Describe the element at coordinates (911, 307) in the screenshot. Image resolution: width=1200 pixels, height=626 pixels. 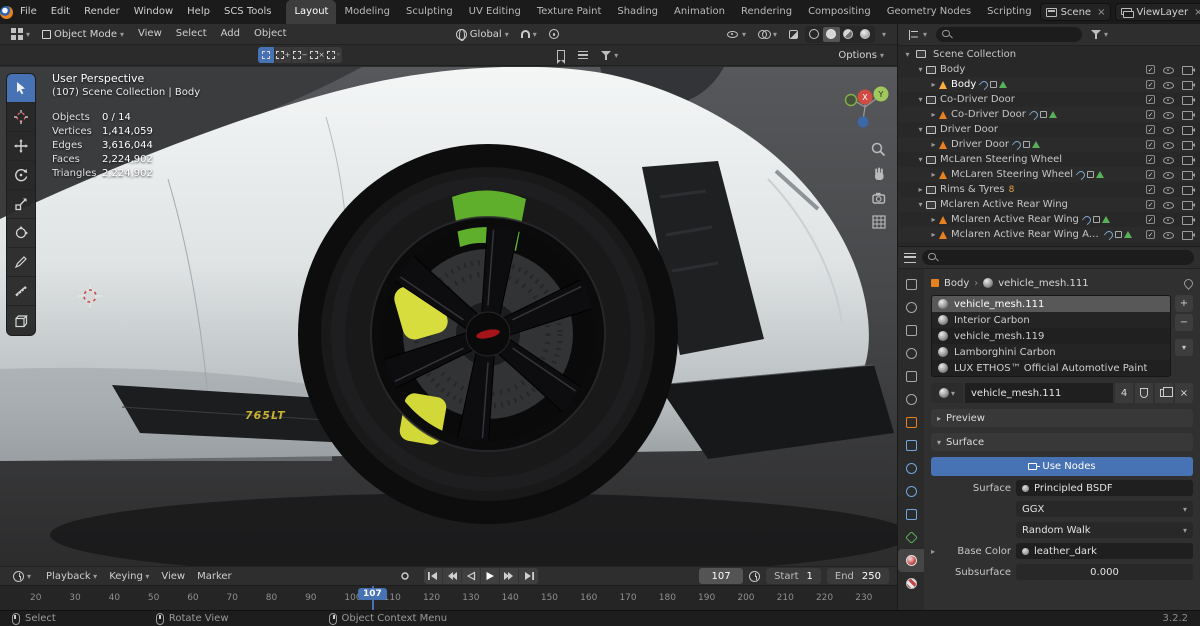
I see `render-tab` at that location.